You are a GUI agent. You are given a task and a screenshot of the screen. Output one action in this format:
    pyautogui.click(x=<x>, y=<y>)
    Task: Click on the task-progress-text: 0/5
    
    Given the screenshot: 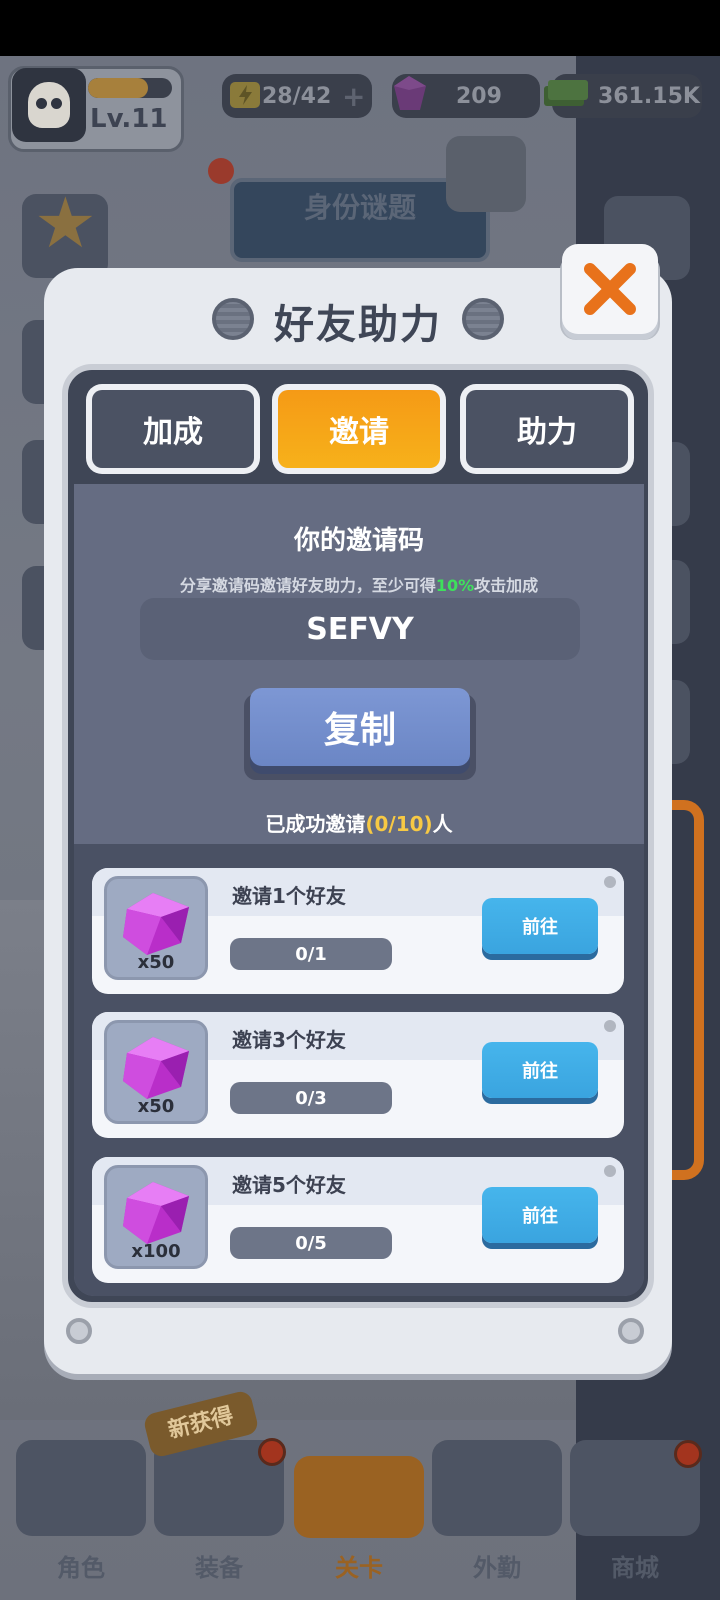 What is the action you would take?
    pyautogui.click(x=311, y=1243)
    